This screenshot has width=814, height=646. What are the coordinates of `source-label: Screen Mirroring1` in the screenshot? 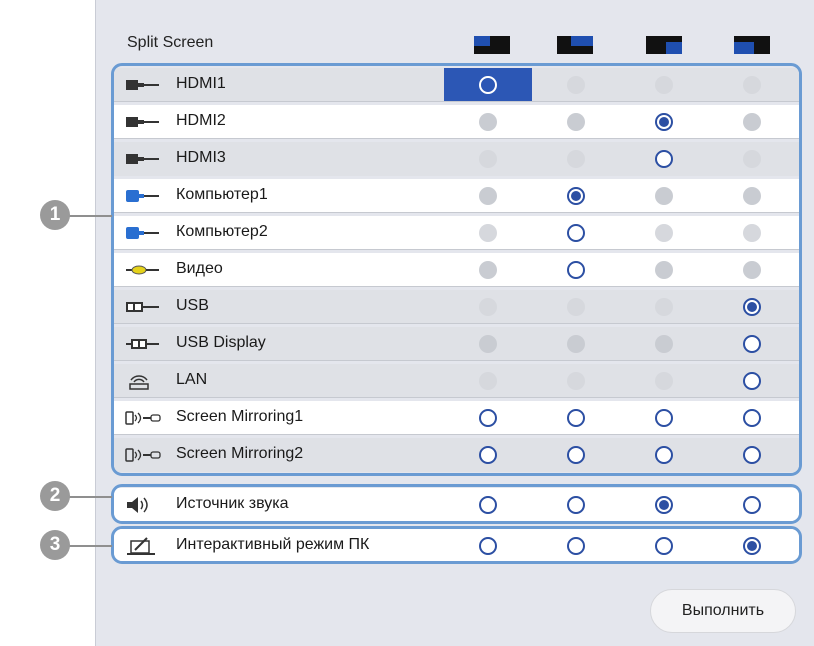 It's located at (240, 416).